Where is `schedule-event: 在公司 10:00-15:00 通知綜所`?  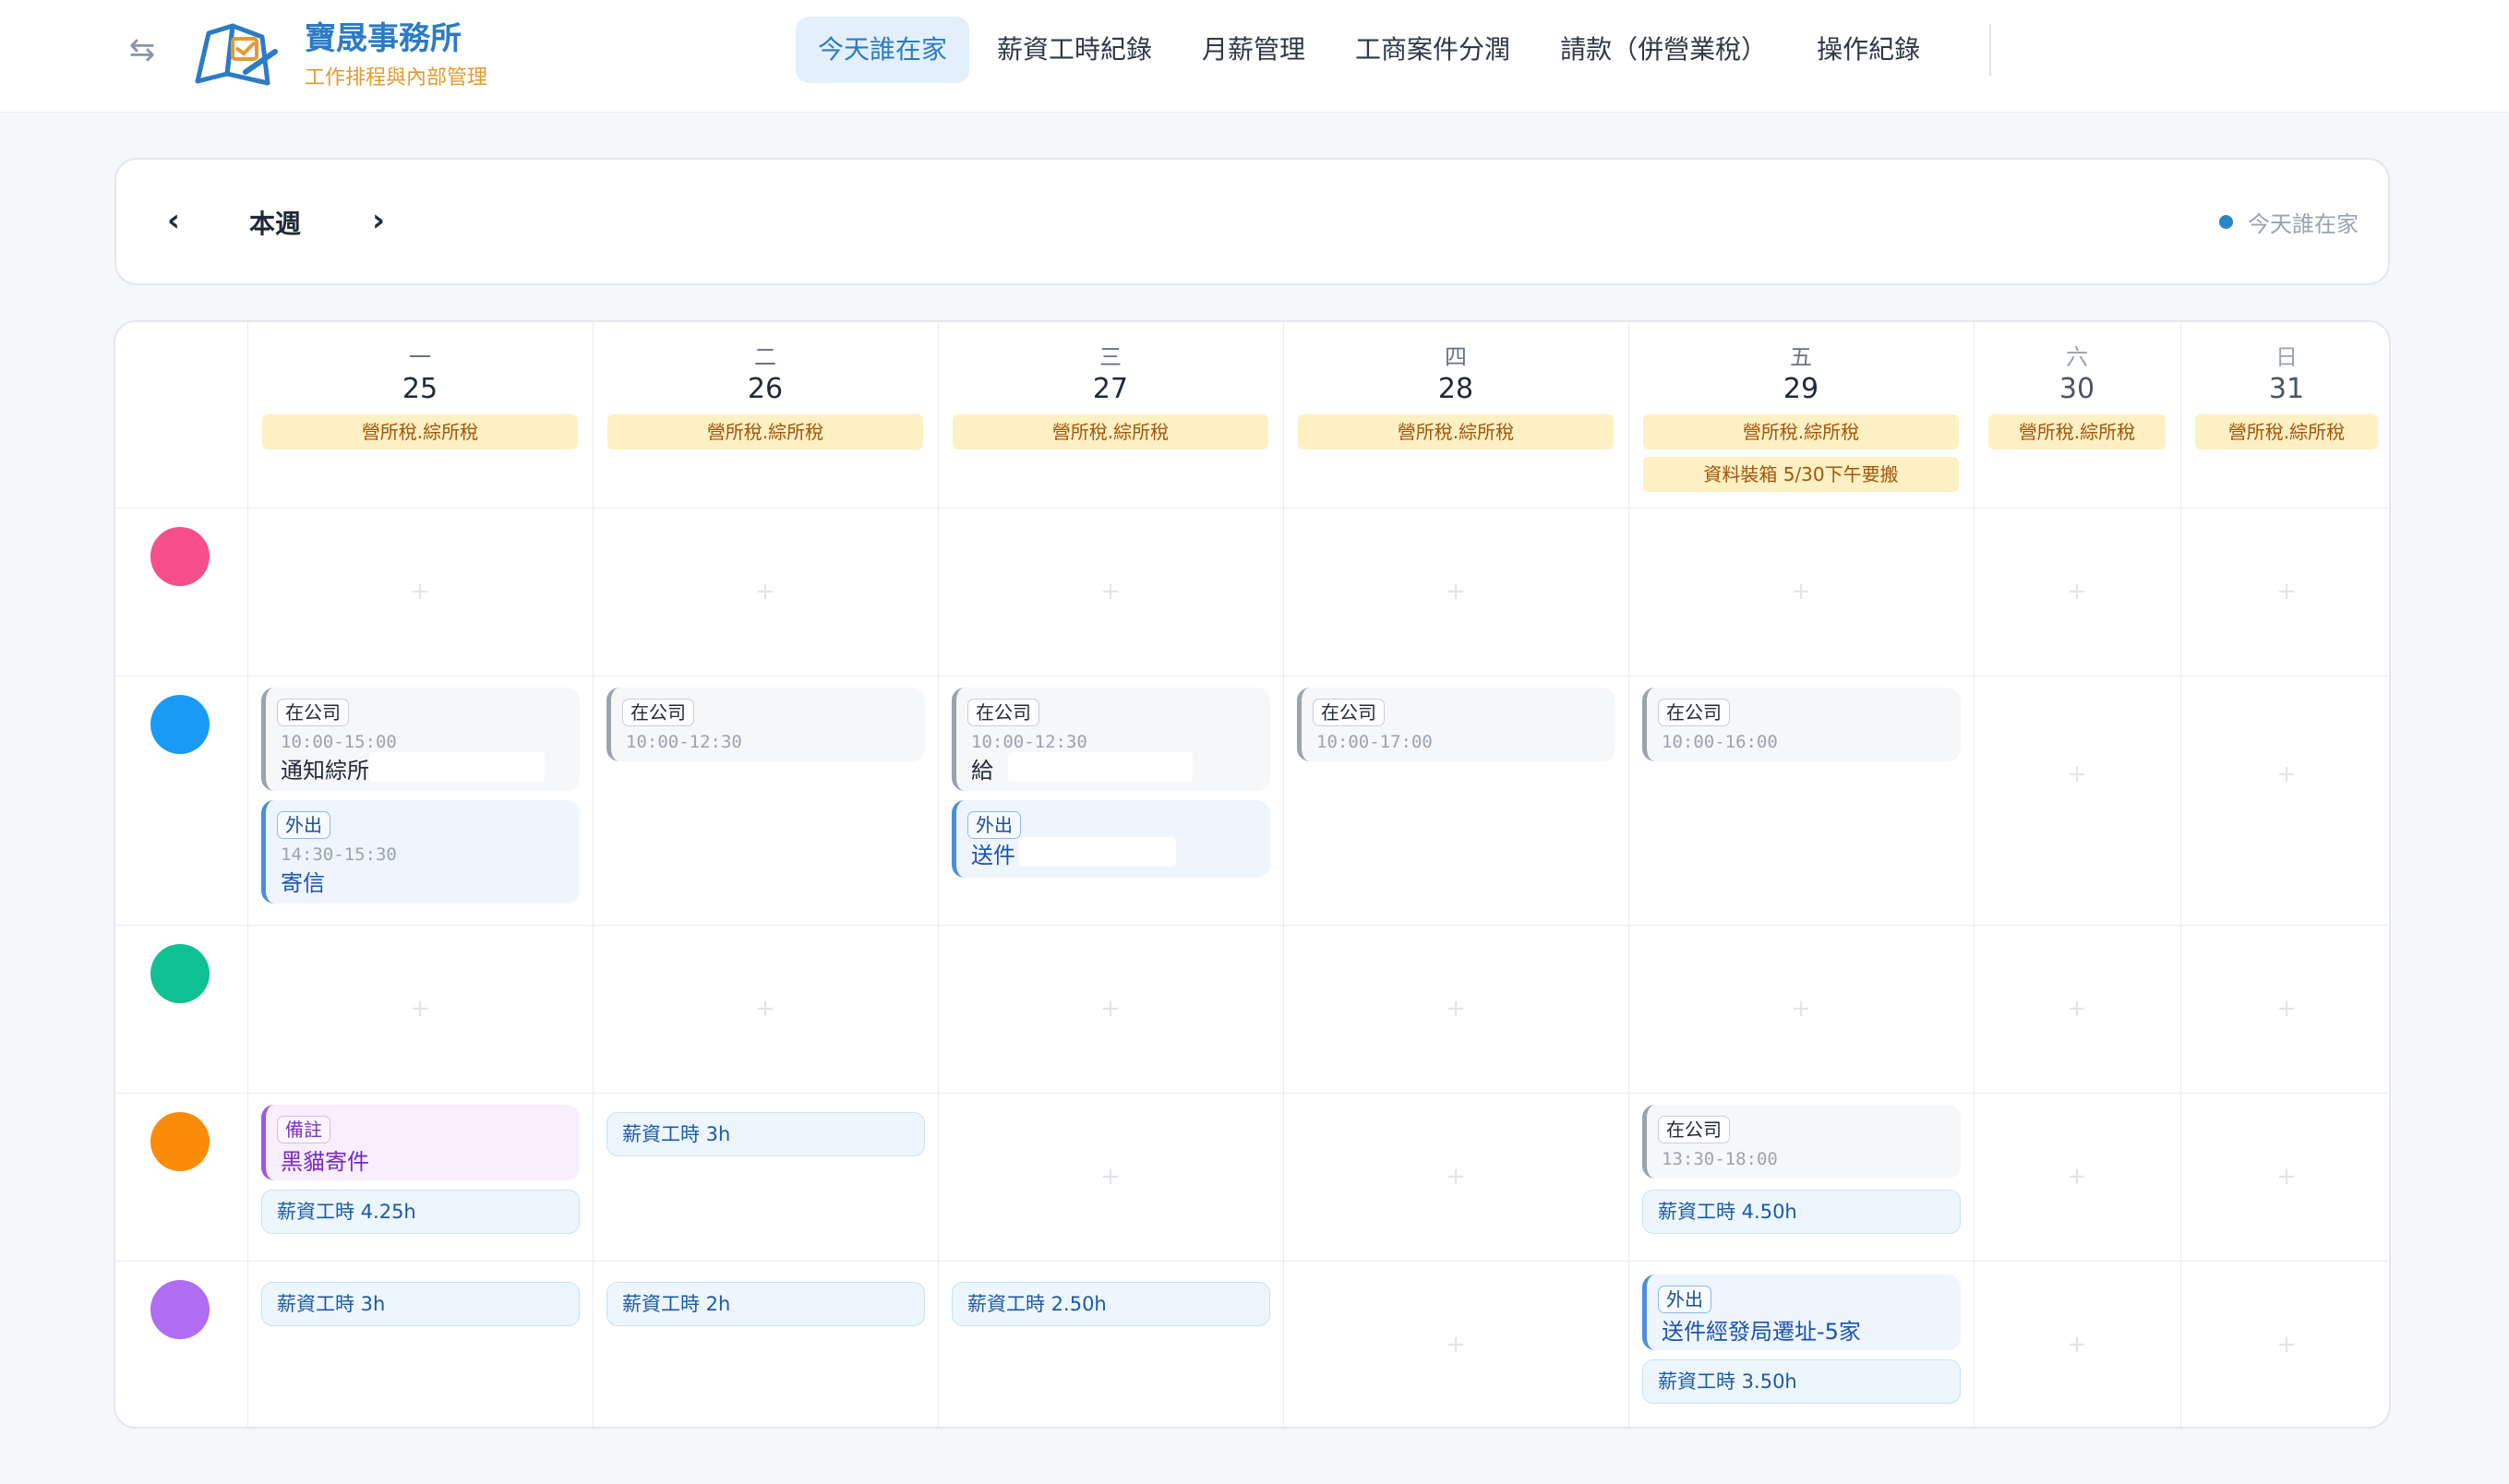
schedule-event: 在公司 10:00-15:00 通知綜所 is located at coordinates (420, 739).